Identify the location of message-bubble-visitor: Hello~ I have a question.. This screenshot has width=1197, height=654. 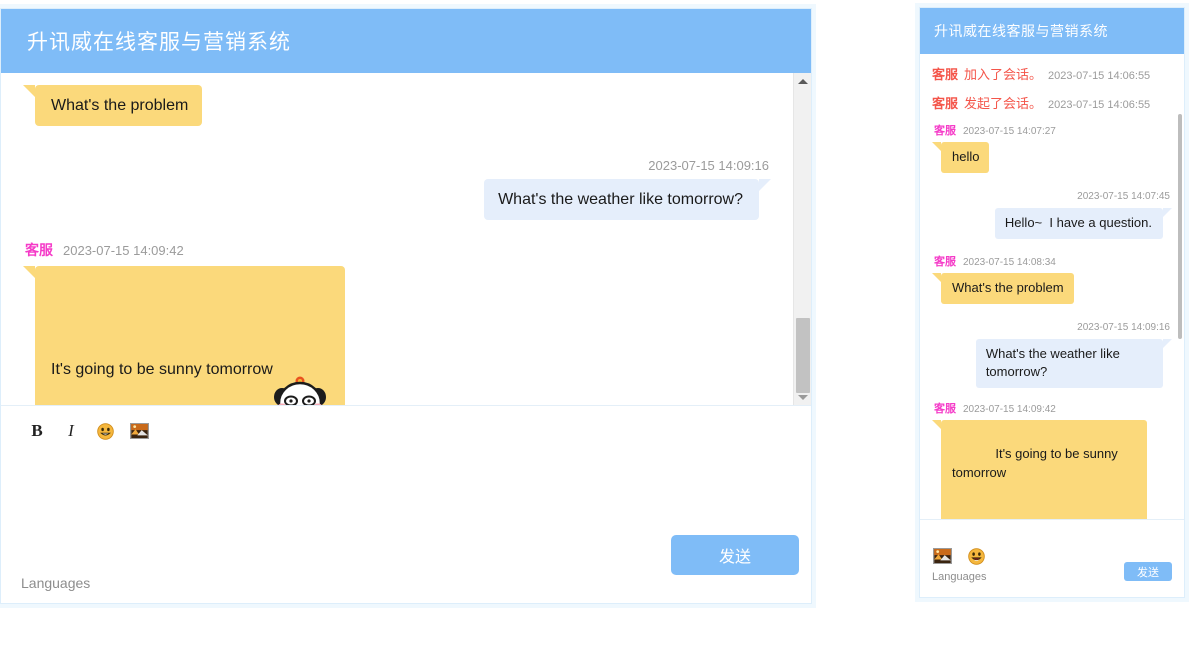
(1083, 223).